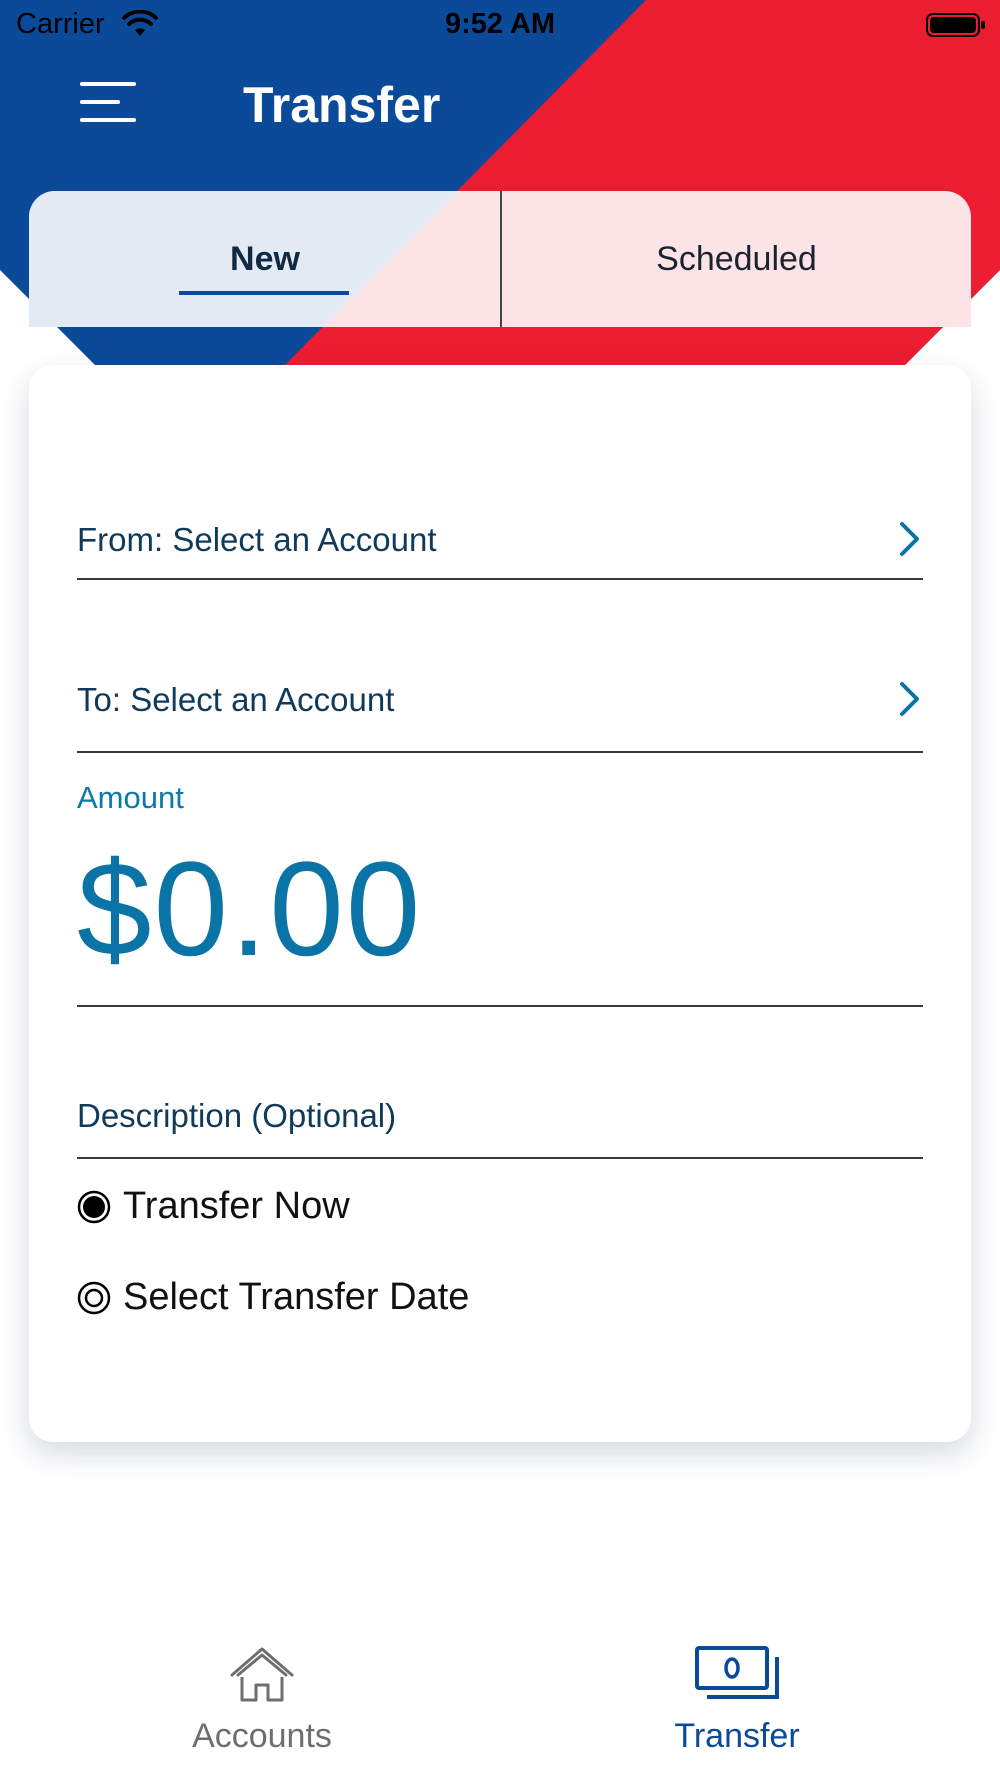 The image size is (1000, 1778). I want to click on status-time: 9:52 AM, so click(500, 24).